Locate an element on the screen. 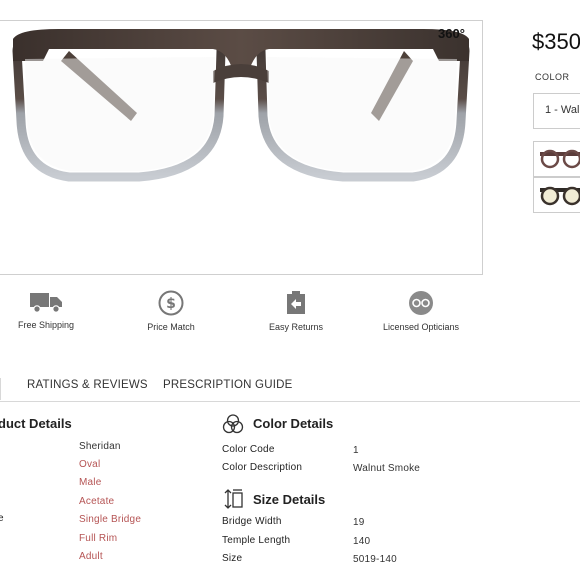 The height and width of the screenshot is (580, 580). color-code-value: 1 is located at coordinates (356, 450).